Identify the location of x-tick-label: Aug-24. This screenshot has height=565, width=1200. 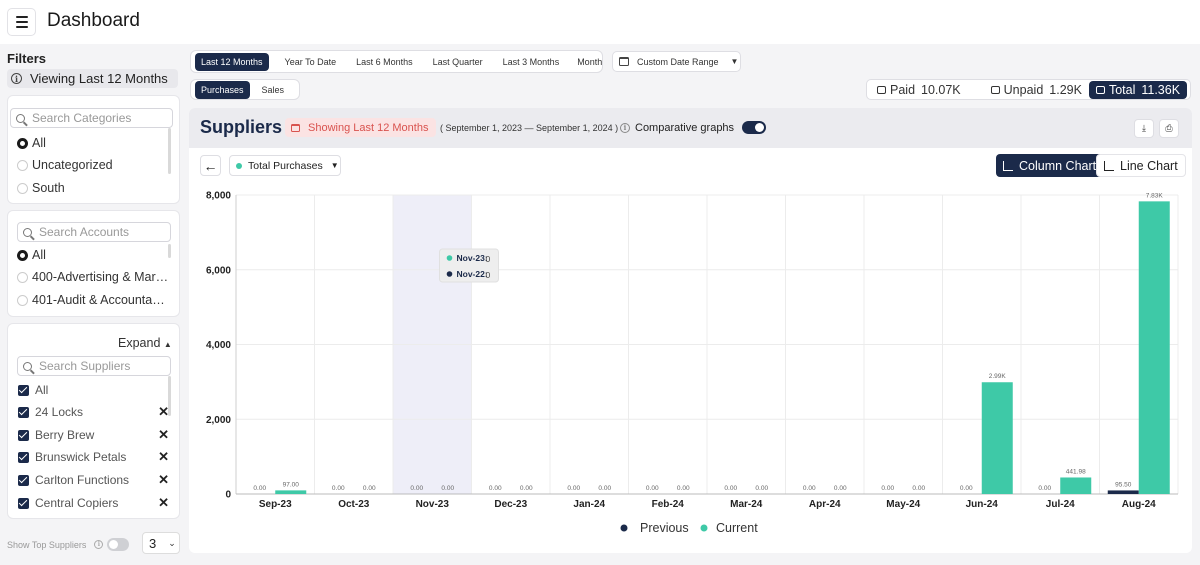
(1139, 504).